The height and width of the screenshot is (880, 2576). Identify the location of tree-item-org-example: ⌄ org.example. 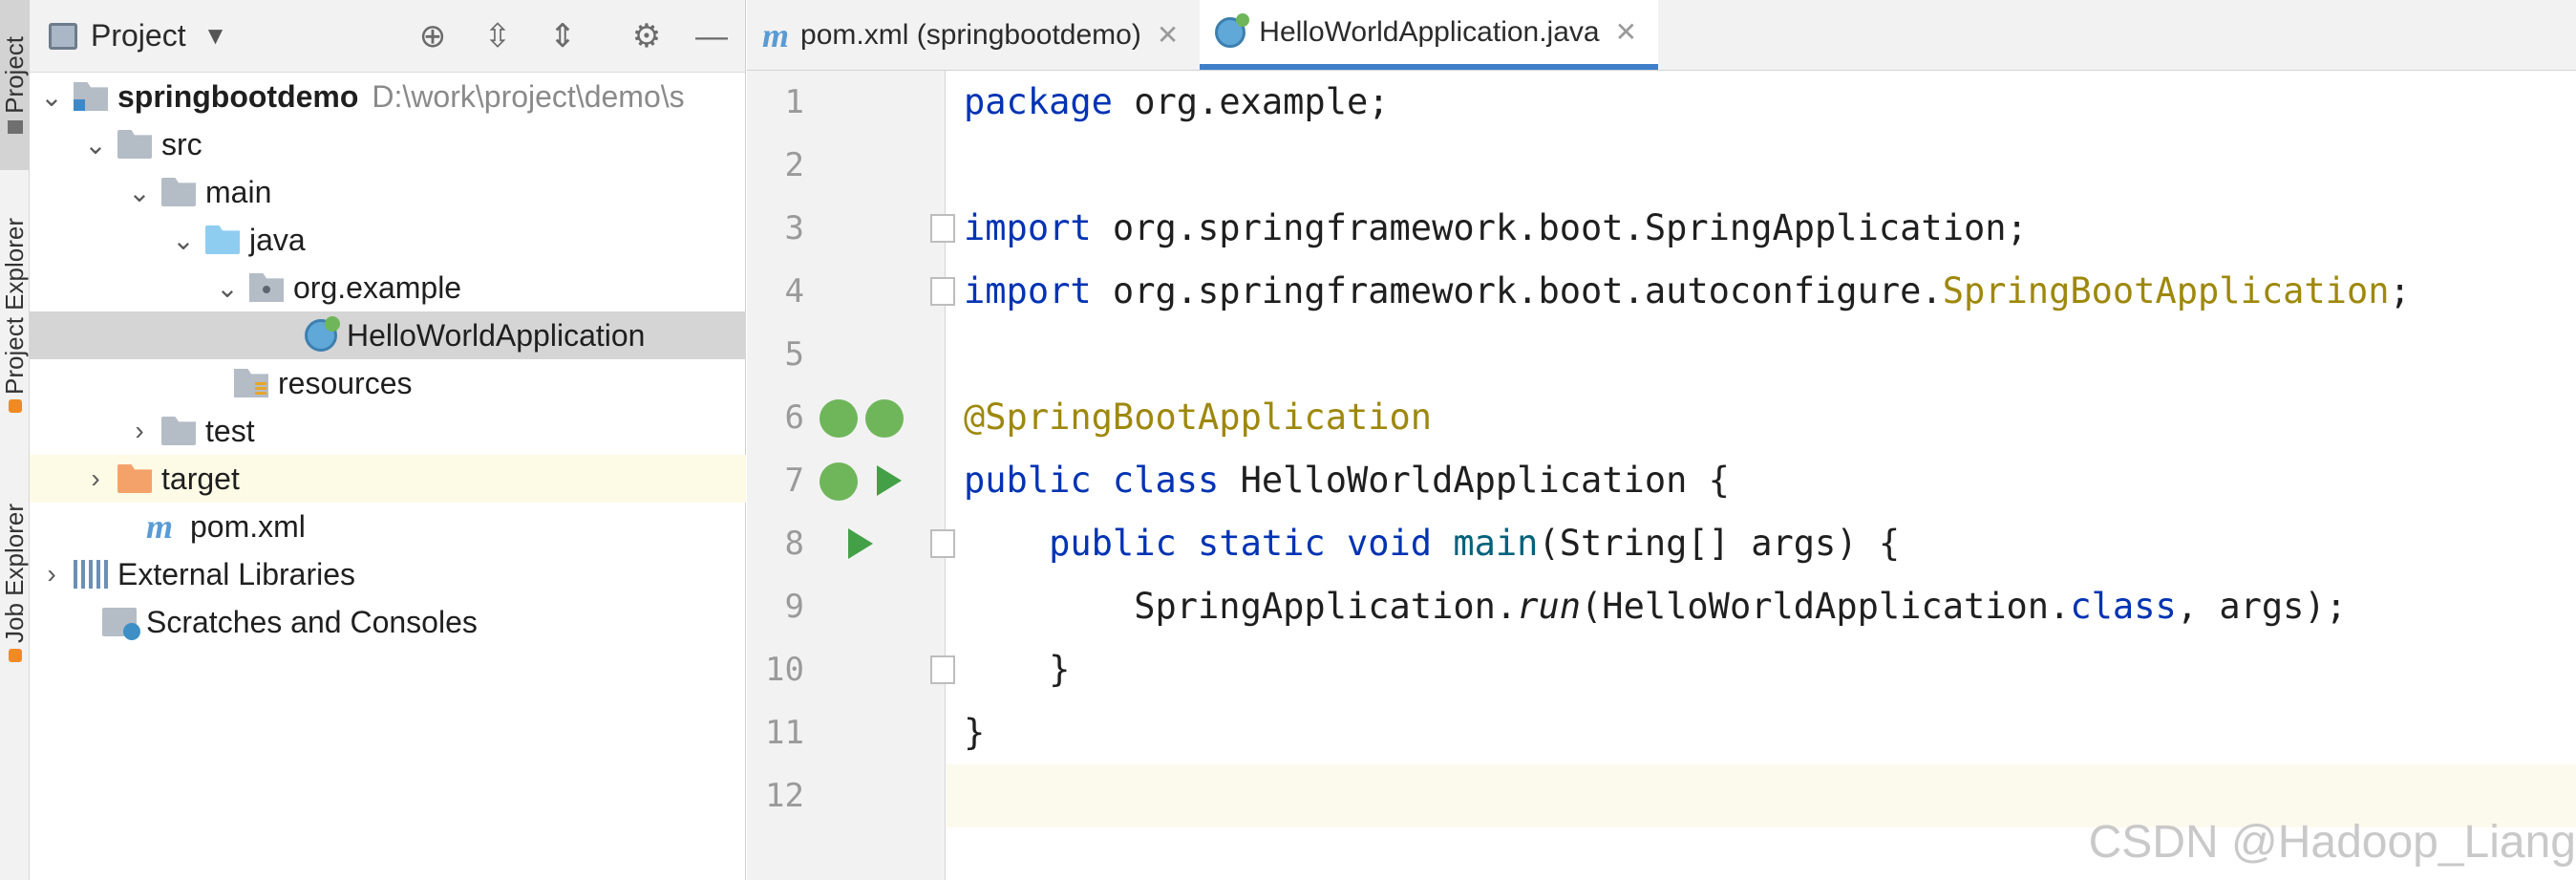
(388, 287).